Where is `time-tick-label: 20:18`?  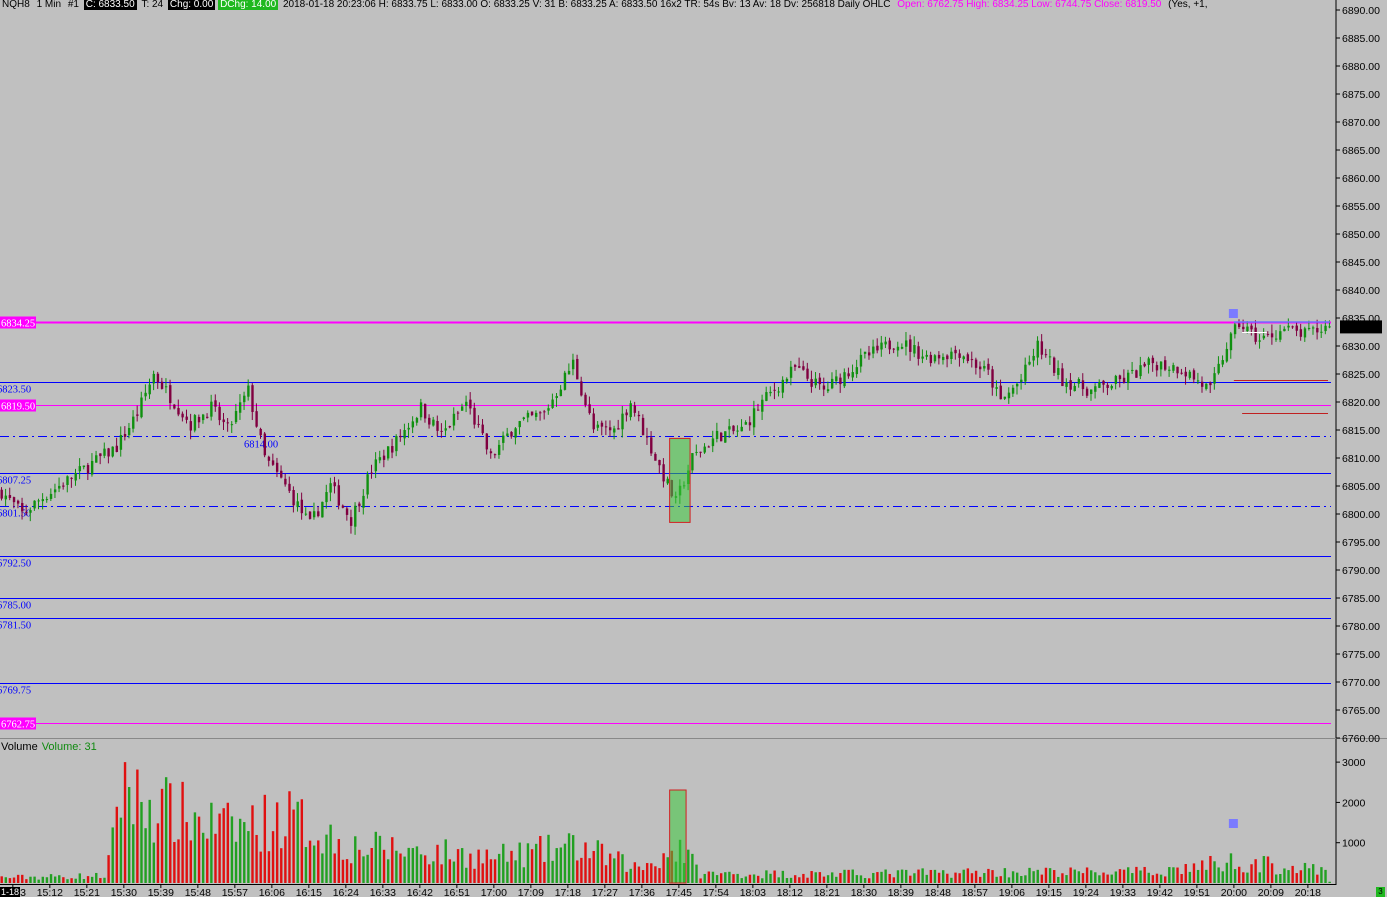 time-tick-label: 20:18 is located at coordinates (1308, 892).